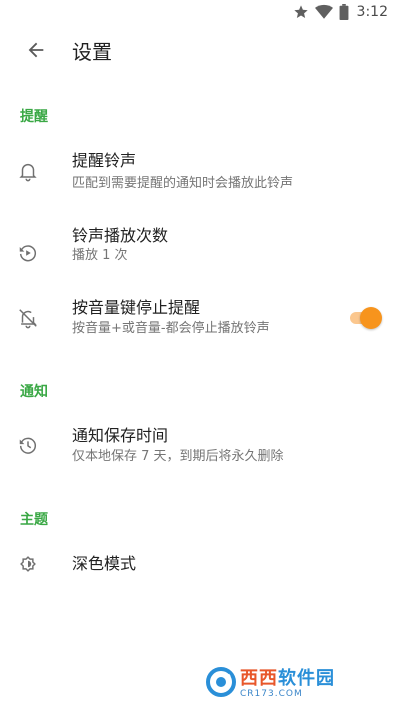 This screenshot has width=400, height=711. Describe the element at coordinates (34, 520) in the screenshot. I see `section-header-theme: 主题` at that location.